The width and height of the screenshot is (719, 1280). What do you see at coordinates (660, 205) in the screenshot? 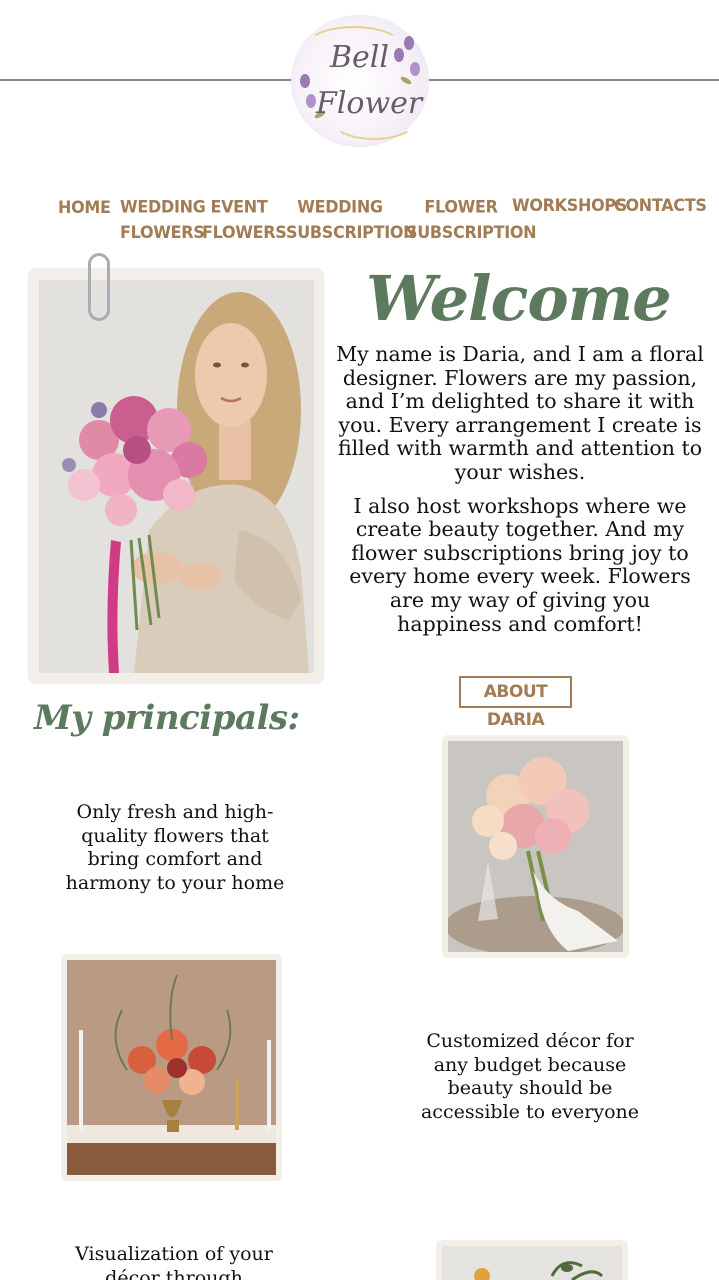
I see `nav-contacts: CONTACTS` at bounding box center [660, 205].